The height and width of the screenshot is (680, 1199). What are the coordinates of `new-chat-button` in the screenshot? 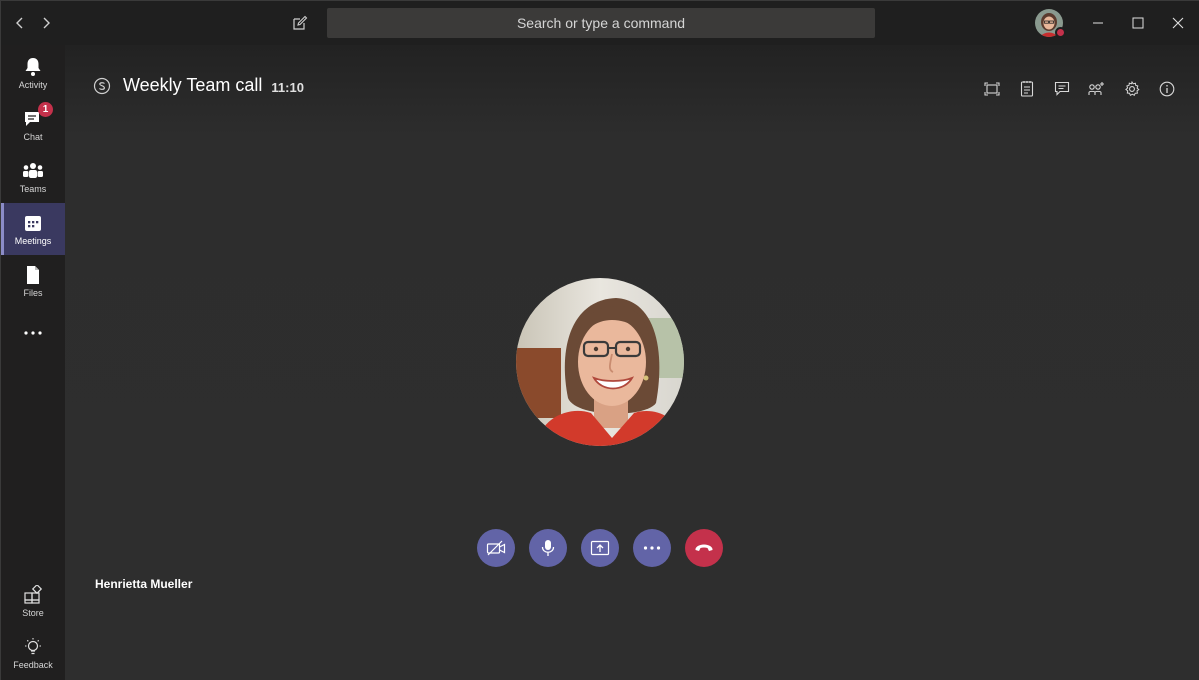 It's located at (300, 23).